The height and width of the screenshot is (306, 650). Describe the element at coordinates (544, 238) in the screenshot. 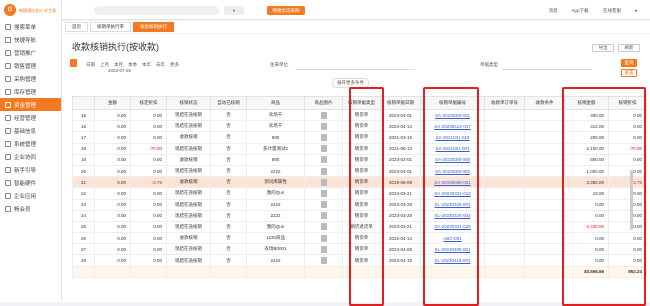

I see `cell-cond` at that location.